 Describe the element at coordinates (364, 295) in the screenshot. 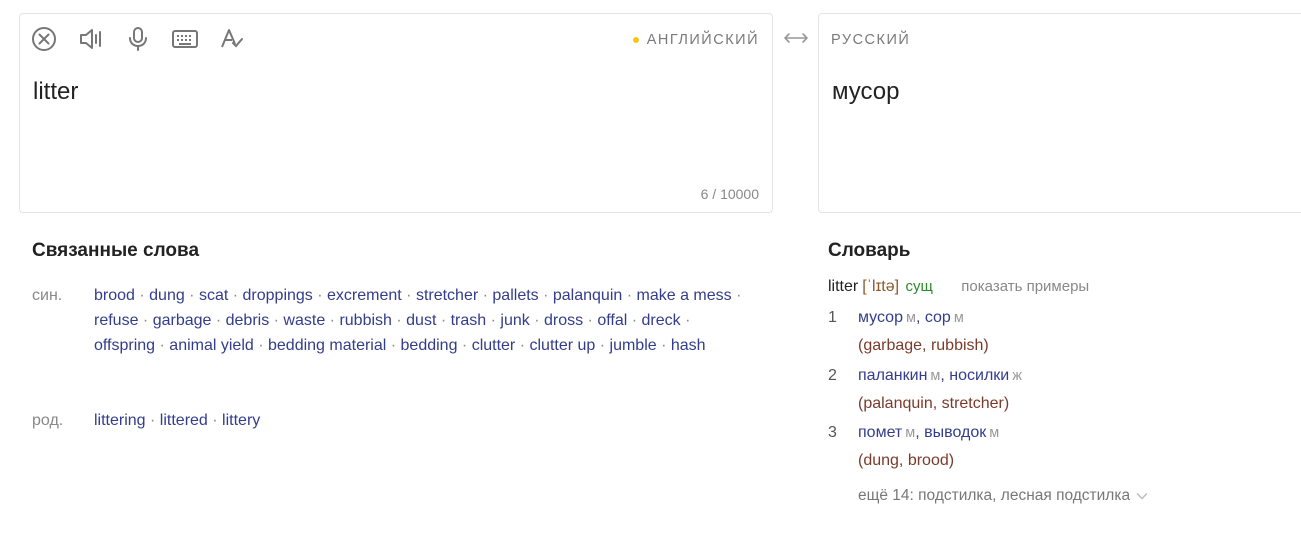

I see `related-word-link: excrement` at that location.